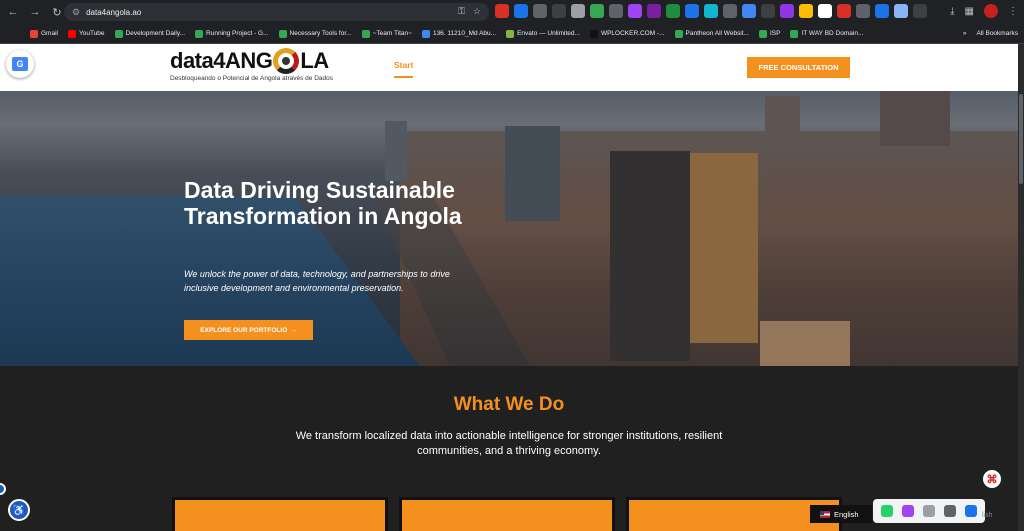 The width and height of the screenshot is (1024, 531). What do you see at coordinates (13, 12) in the screenshot?
I see `back-icon: ←` at bounding box center [13, 12].